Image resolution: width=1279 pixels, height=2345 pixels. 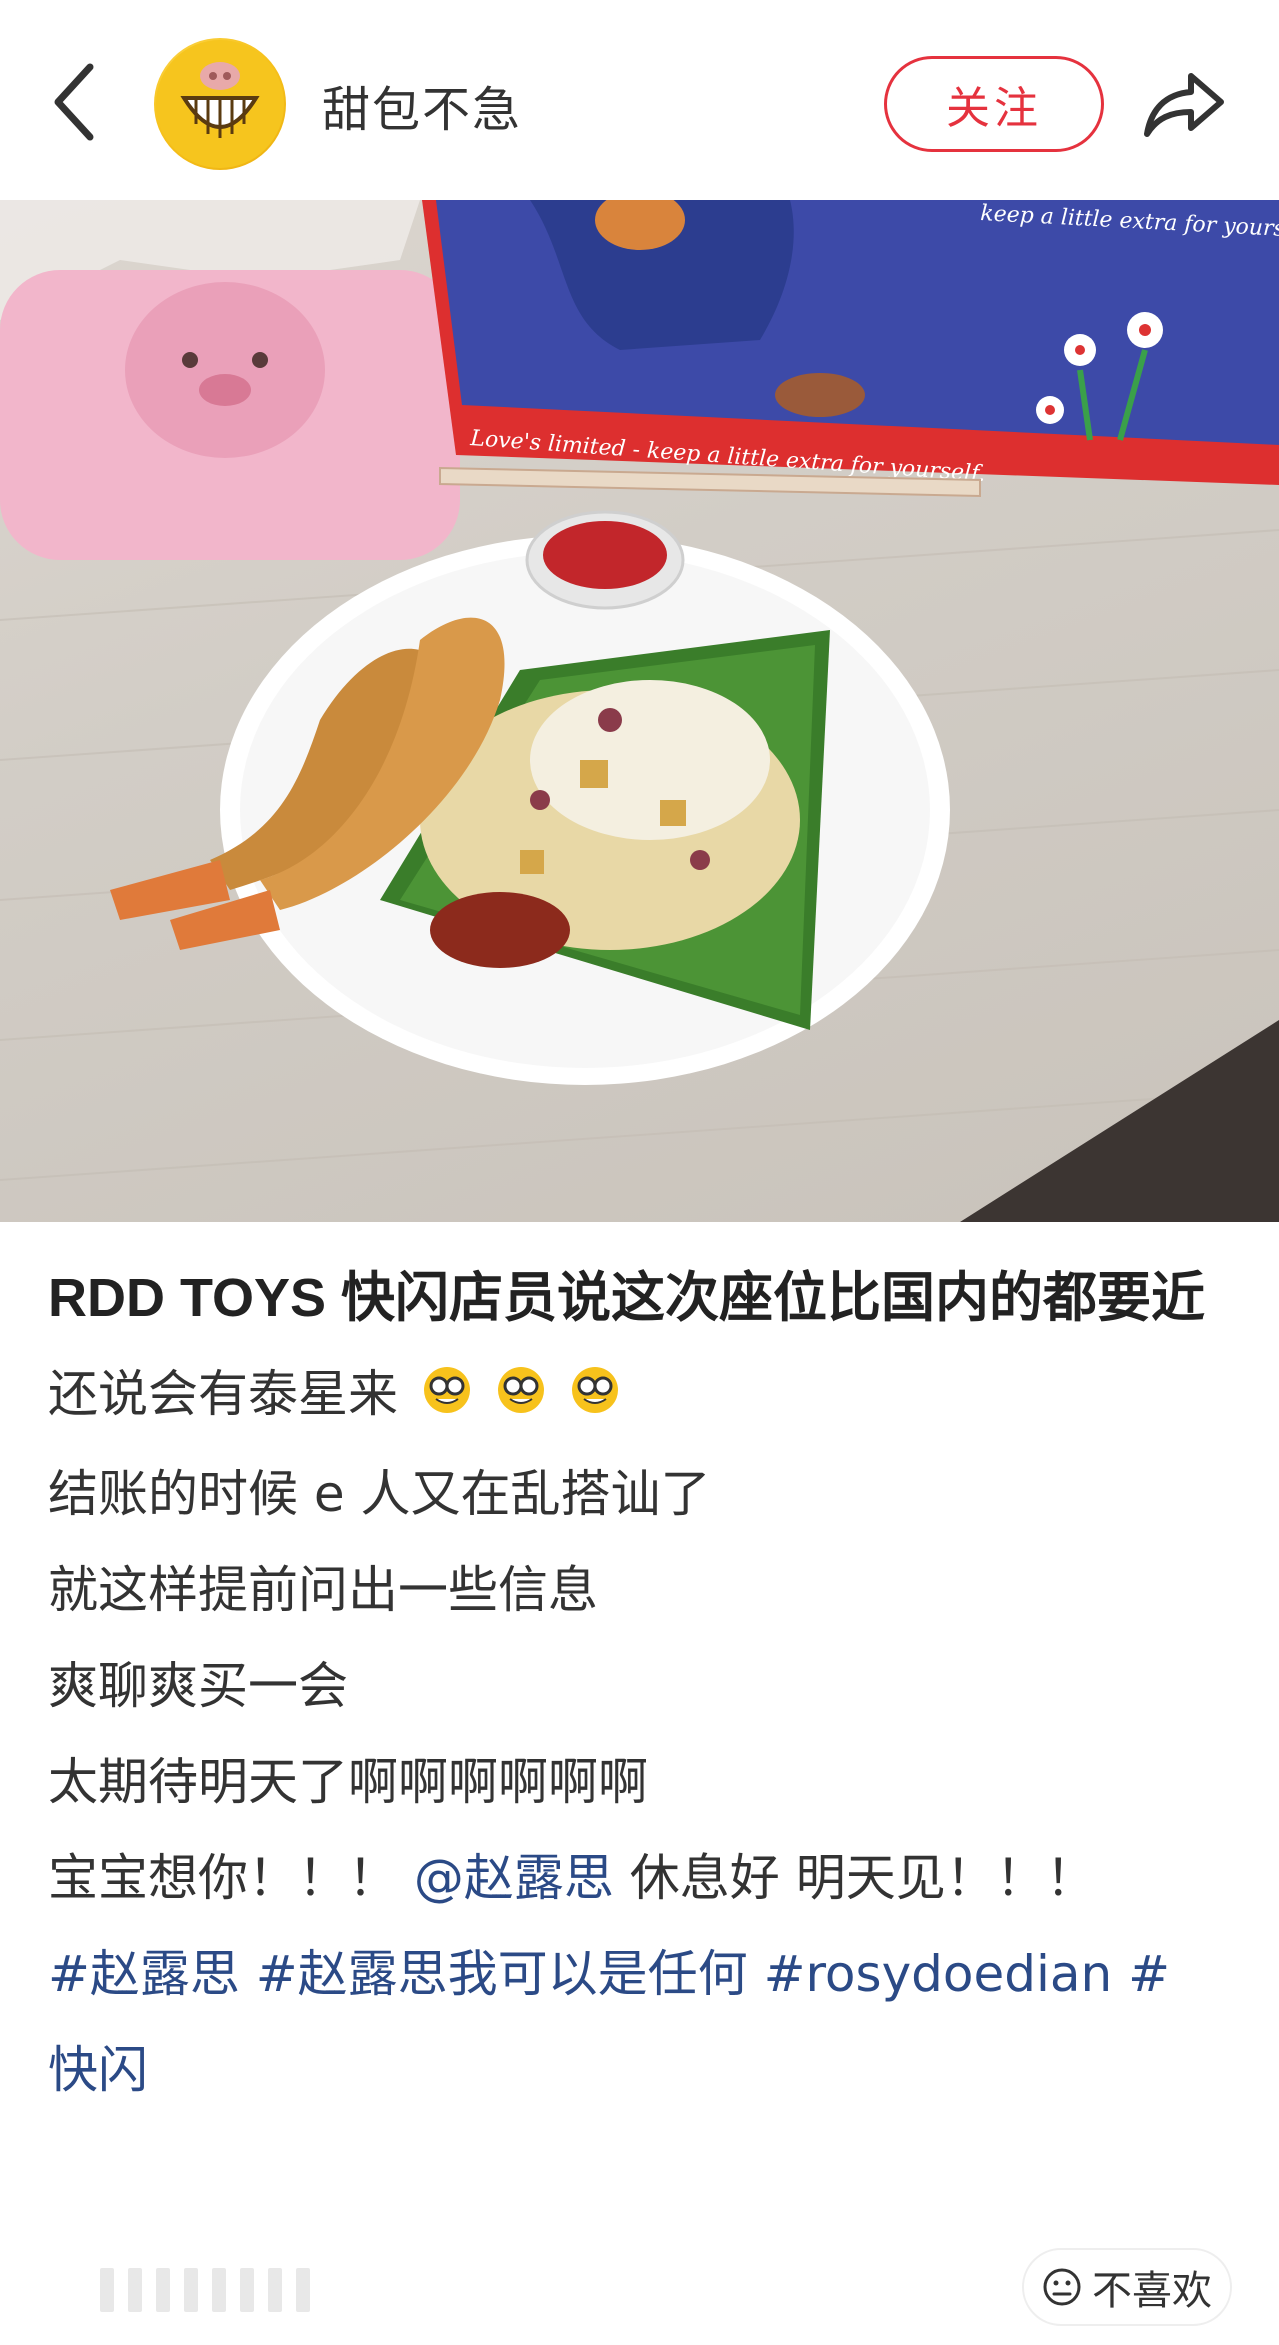 I want to click on body-line: 爽聊爽买一会, so click(x=198, y=1685).